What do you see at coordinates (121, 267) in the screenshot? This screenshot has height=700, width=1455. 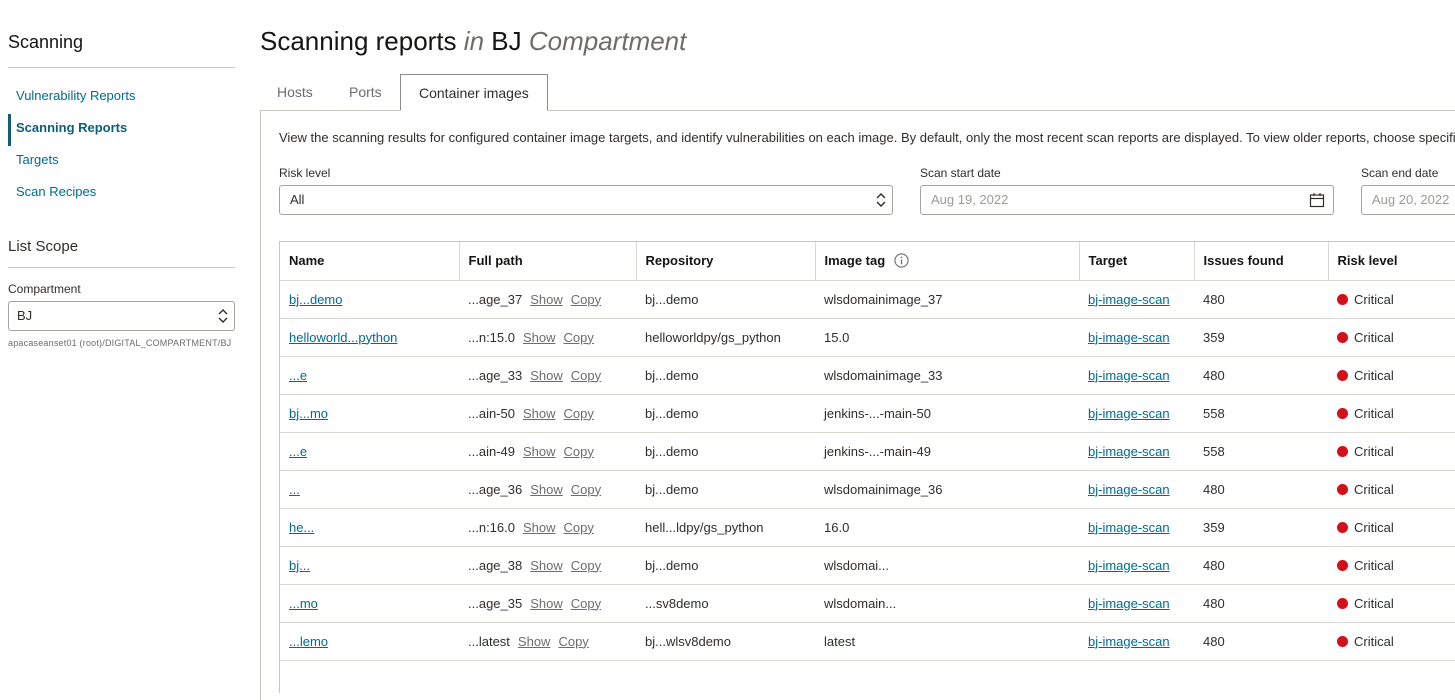 I see `divider` at bounding box center [121, 267].